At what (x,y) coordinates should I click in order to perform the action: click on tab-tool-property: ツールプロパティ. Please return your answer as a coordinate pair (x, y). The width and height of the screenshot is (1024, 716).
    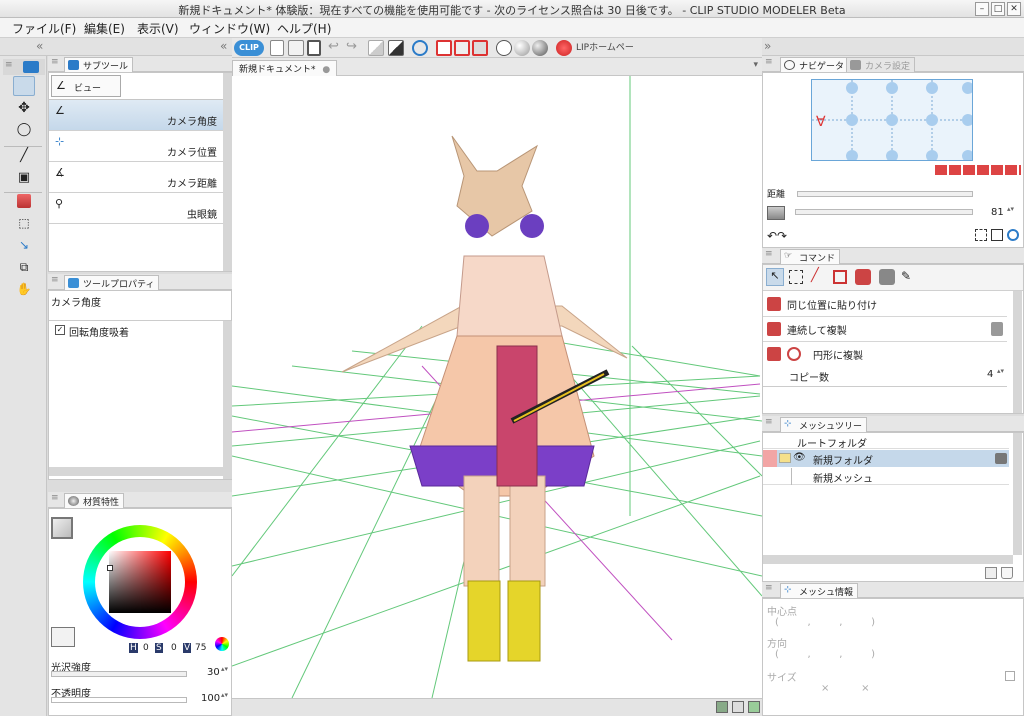
    Looking at the image, I should click on (112, 282).